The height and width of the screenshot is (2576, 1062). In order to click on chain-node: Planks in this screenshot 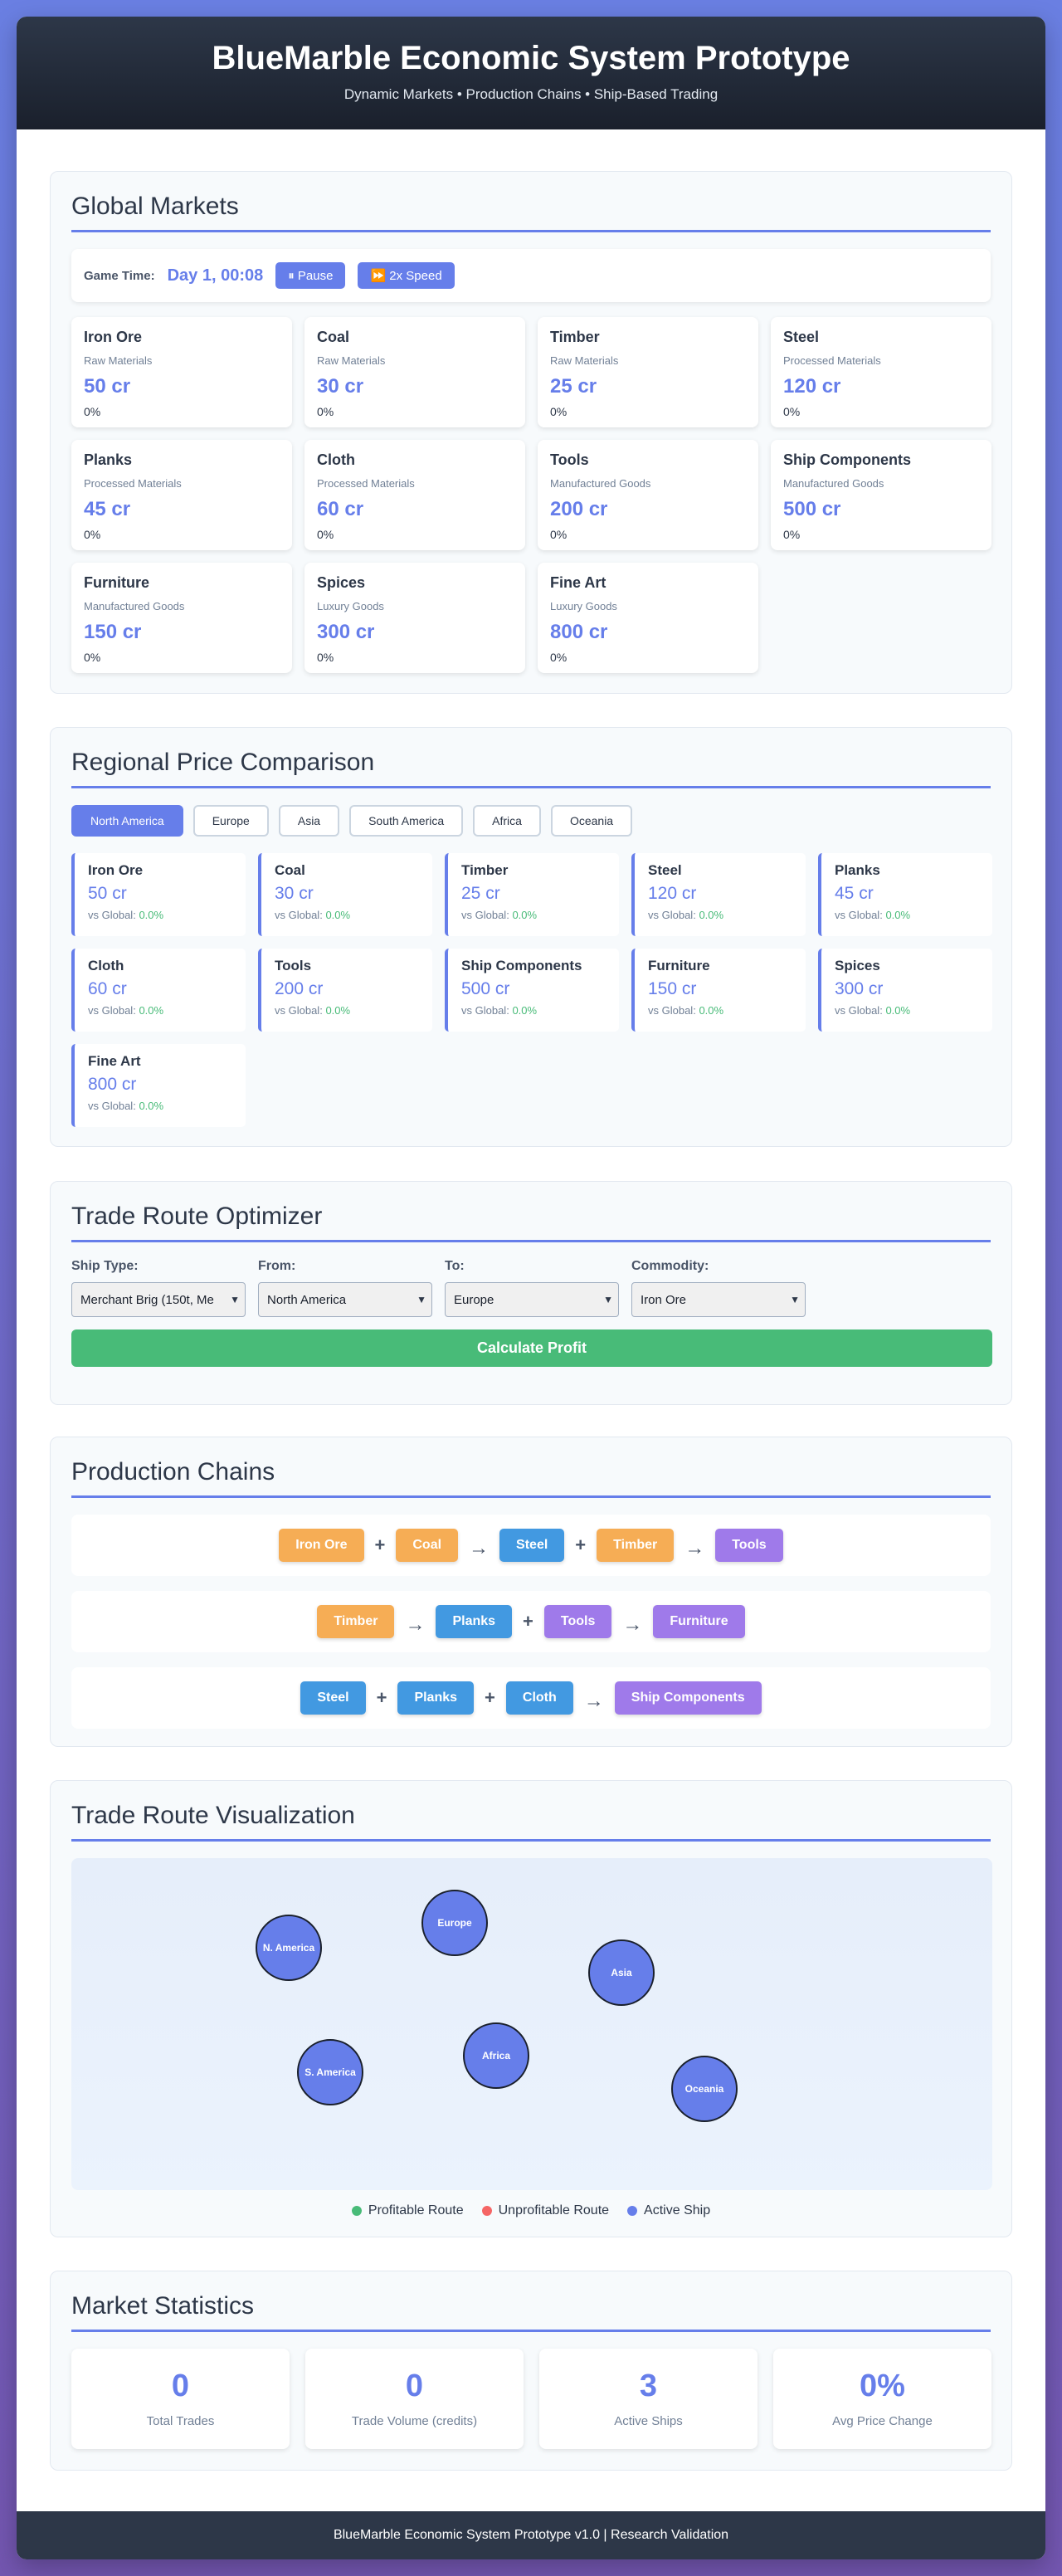, I will do `click(436, 1698)`.